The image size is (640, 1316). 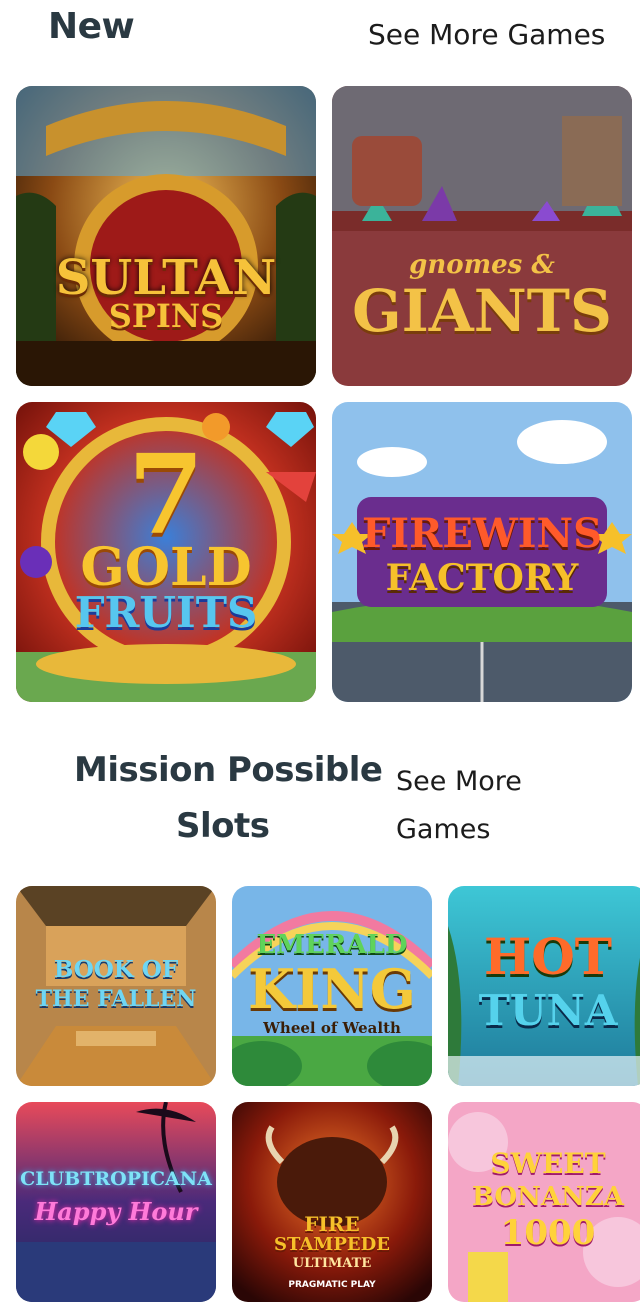 I want to click on game-tile-club-tropicana: CLUBTROPICANA Happy Hour, so click(x=116, y=1202).